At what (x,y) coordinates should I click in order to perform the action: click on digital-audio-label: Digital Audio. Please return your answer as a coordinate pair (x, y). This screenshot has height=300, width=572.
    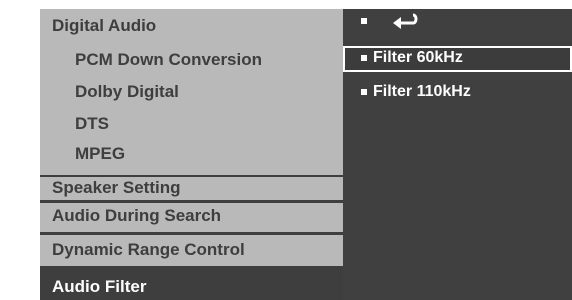
    Looking at the image, I should click on (104, 25).